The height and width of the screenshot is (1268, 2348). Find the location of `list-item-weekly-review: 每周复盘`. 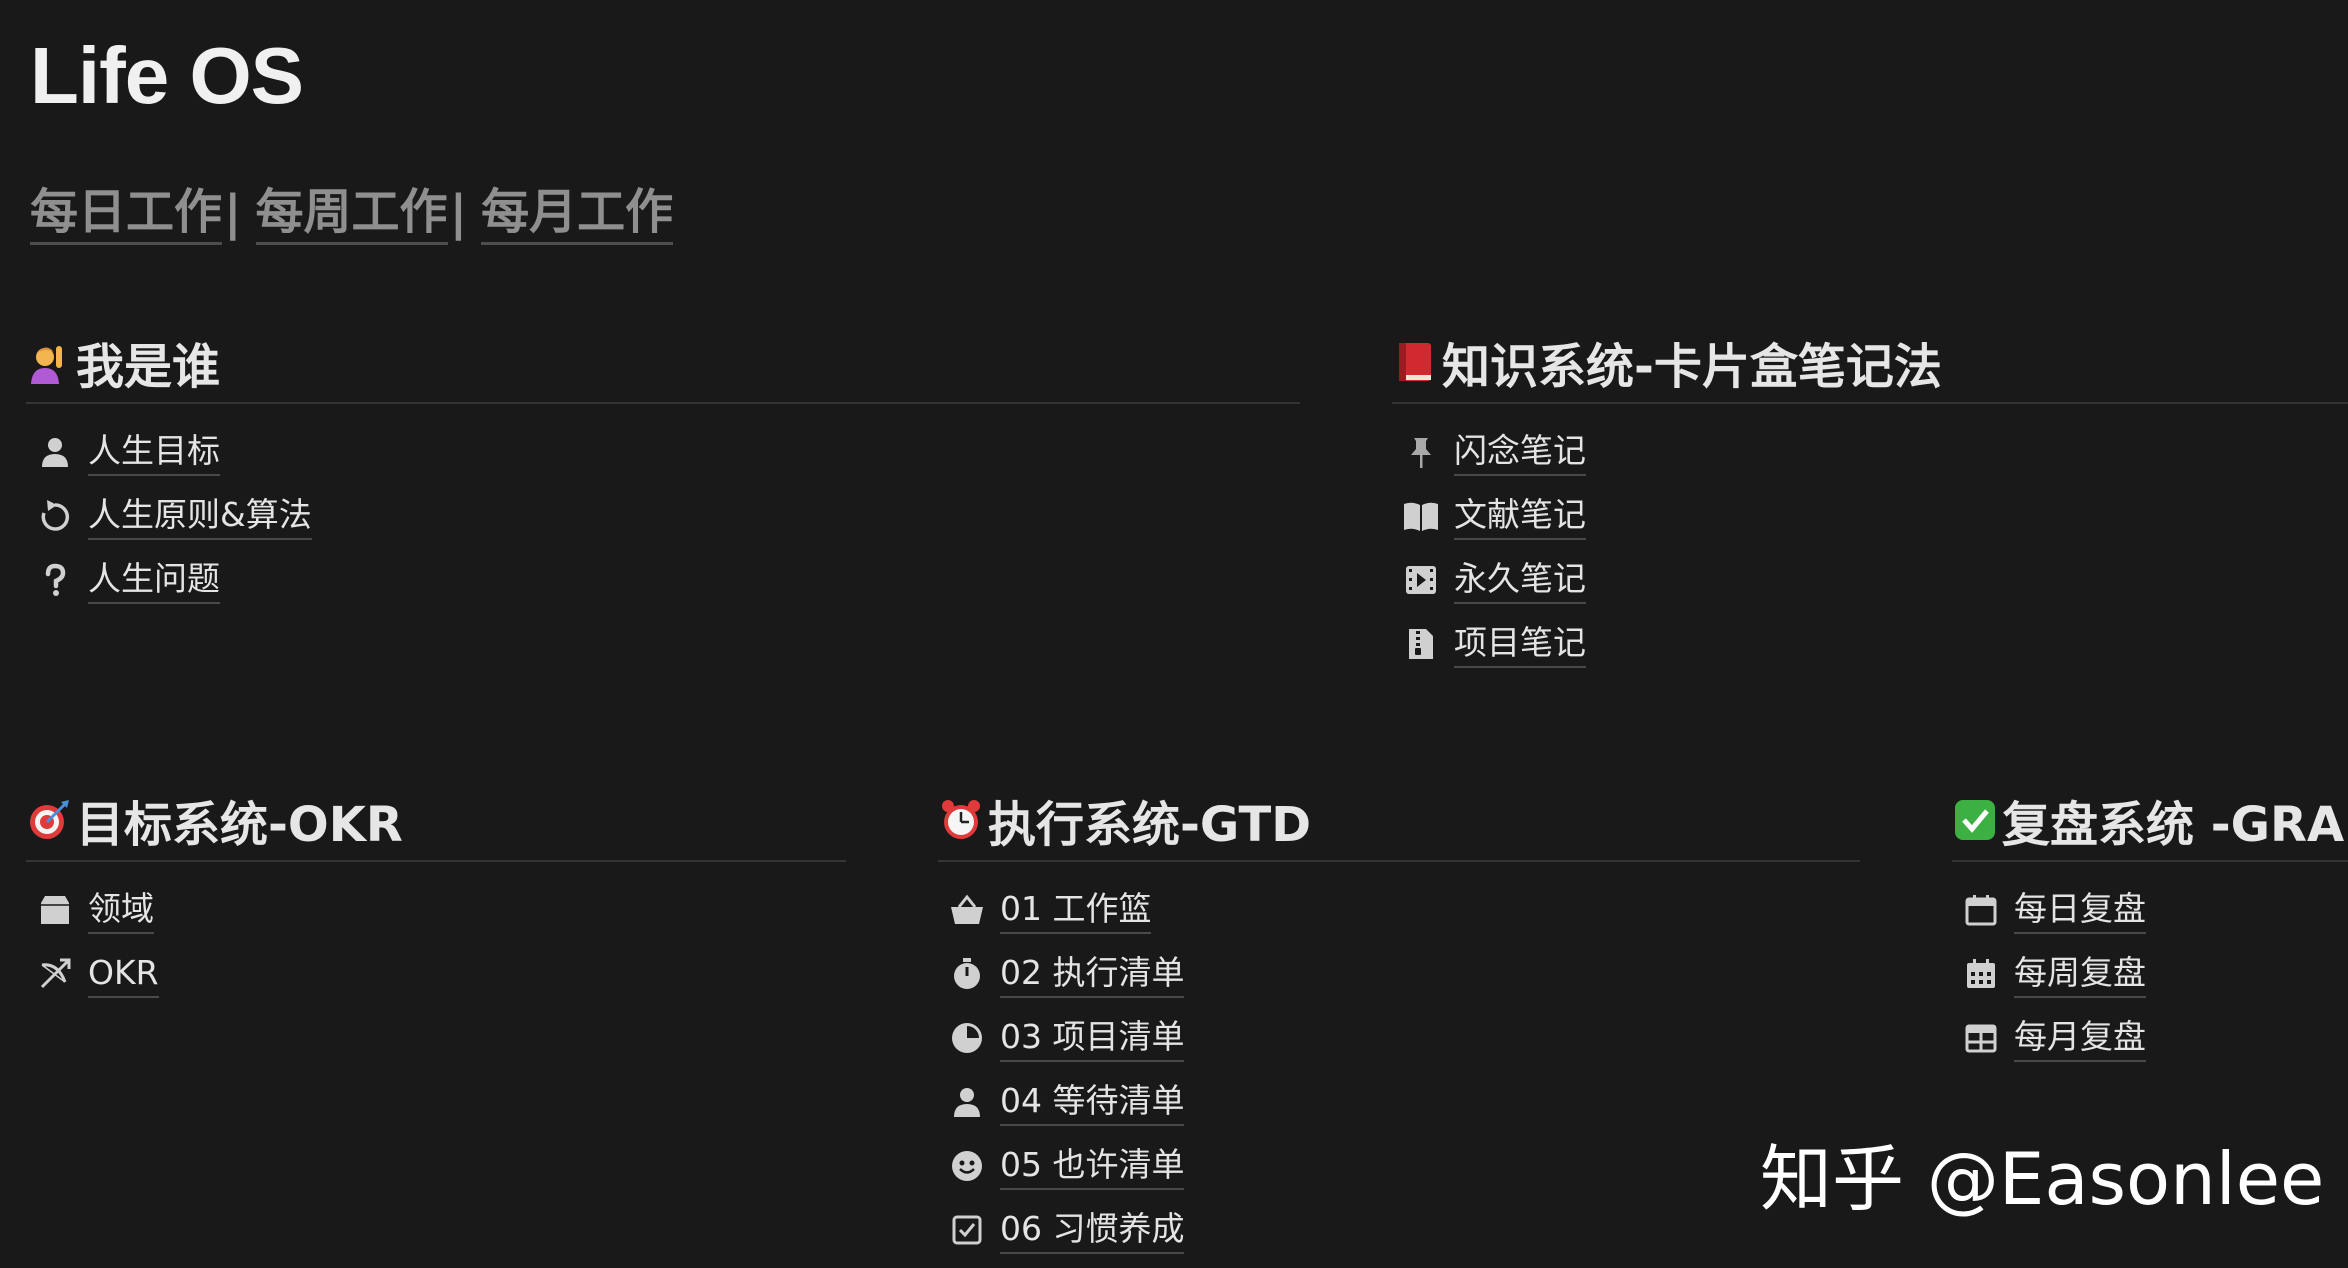

list-item-weekly-review: 每周复盘 is located at coordinates (2150, 974).